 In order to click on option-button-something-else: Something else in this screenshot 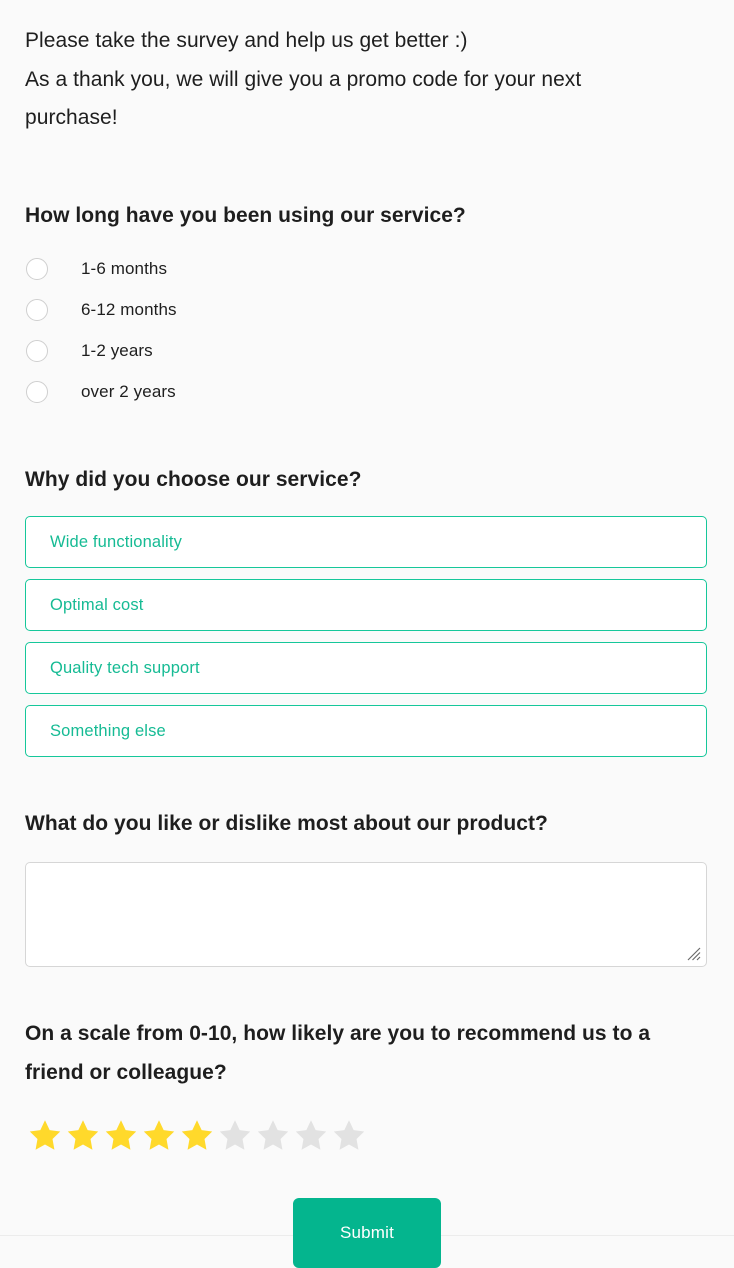, I will do `click(366, 730)`.